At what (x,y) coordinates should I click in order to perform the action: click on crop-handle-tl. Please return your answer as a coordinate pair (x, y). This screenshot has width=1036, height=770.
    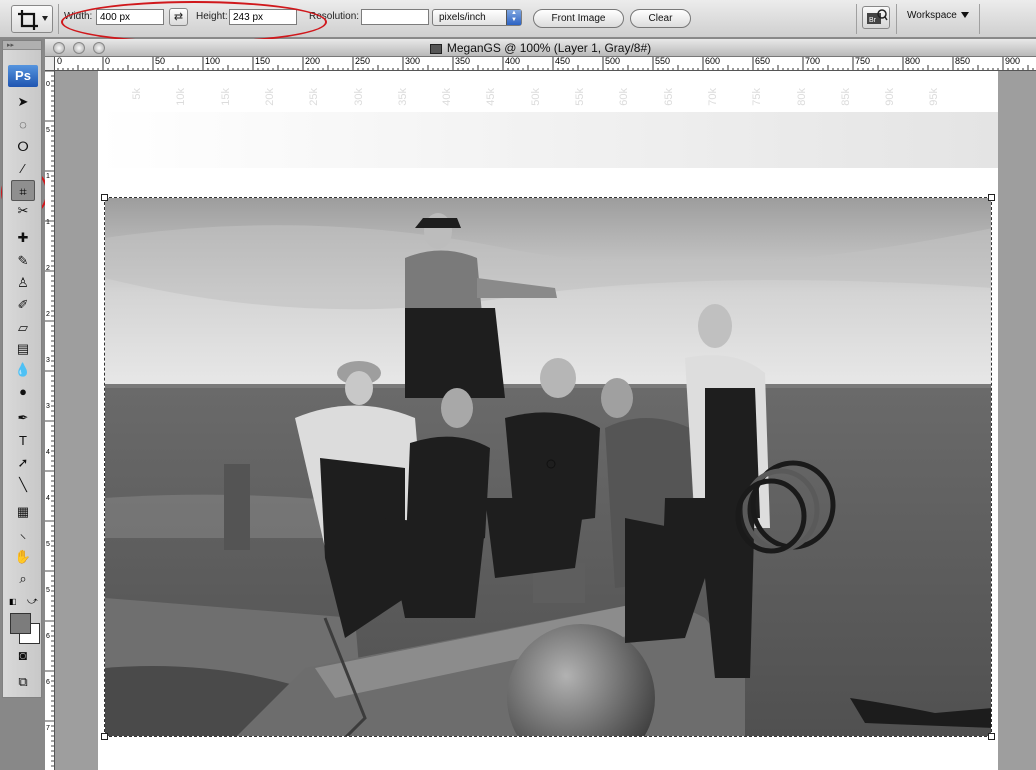
    Looking at the image, I should click on (104, 197).